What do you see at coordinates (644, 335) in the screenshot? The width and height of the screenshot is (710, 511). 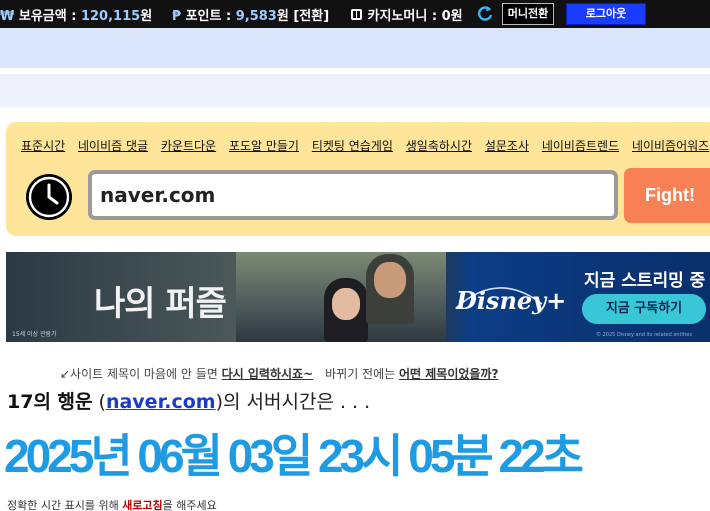 I see `ad-copyright: © 2025 Disney and its related entities` at bounding box center [644, 335].